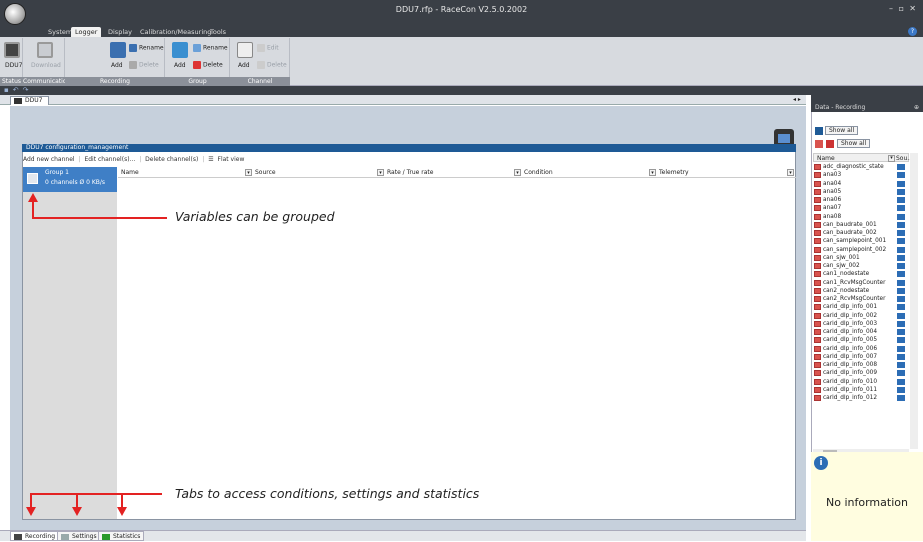 This screenshot has width=923, height=542. What do you see at coordinates (797, 99) in the screenshot?
I see `tab-scroll-icon: ◂ ▸` at bounding box center [797, 99].